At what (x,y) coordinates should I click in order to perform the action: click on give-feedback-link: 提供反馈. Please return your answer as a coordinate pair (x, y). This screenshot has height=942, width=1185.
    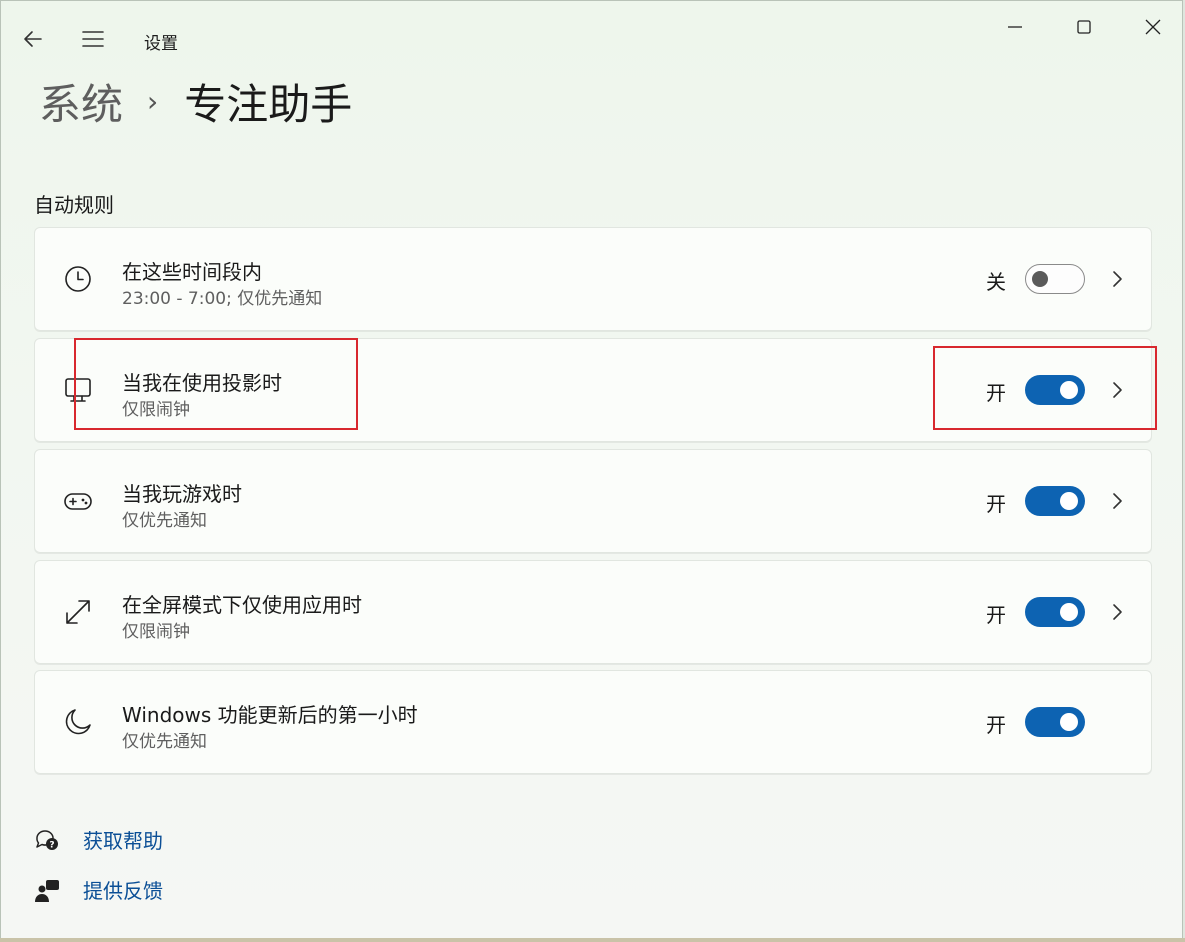
    Looking at the image, I should click on (98, 889).